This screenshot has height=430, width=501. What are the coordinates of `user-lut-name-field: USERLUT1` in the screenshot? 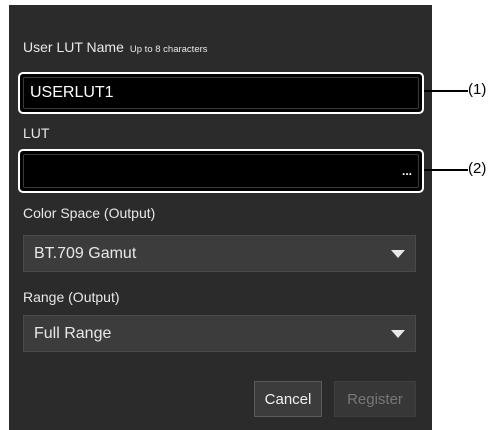 It's located at (221, 93).